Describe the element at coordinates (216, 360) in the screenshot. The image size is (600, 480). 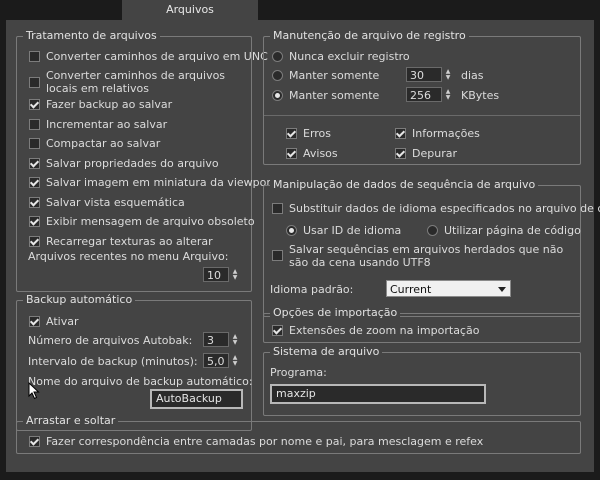
I see `backup-interval-value: 5,0` at that location.